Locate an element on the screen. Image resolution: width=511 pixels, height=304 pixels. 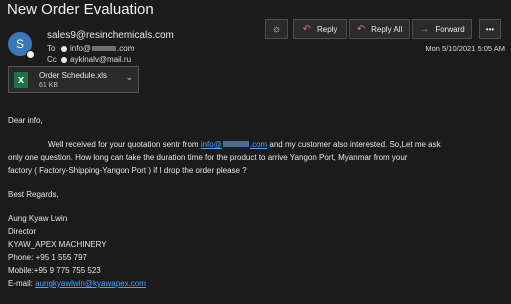
signature-phone: Phone: +95 1 555 797 is located at coordinates (47, 257).